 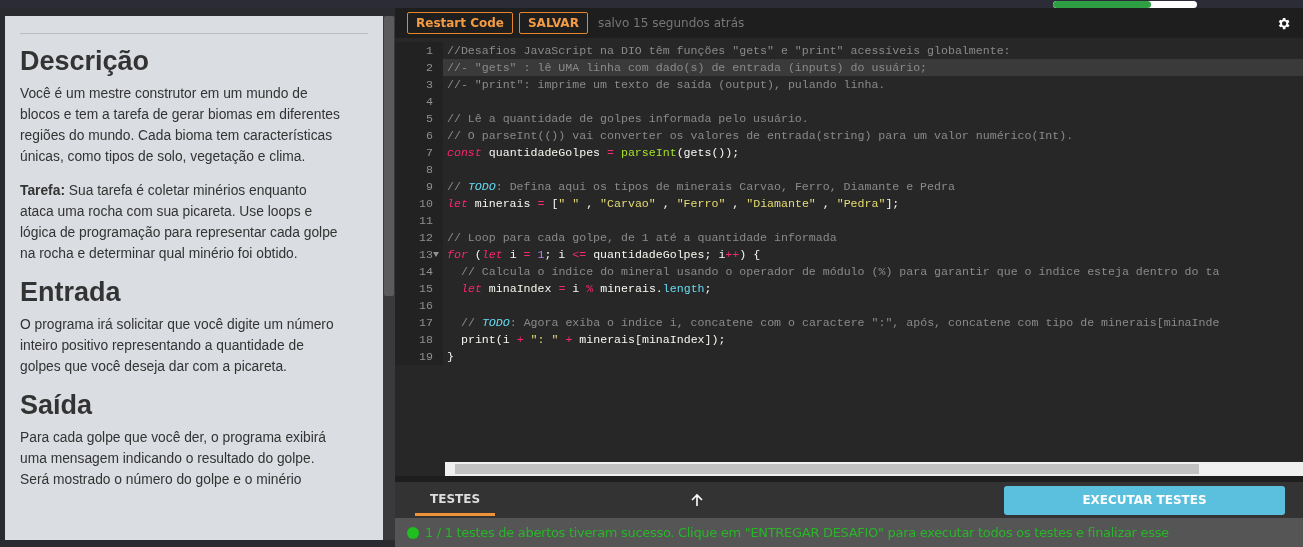 I want to click on description-paragraph: Você é um mestre construtor em um mundo de blocos e tem a tarefa de gerar biomas em diferentes regiões do mundo. Cada bioma tem características únicas, como tipos de solo, vegetação e clima., so click(x=180, y=125).